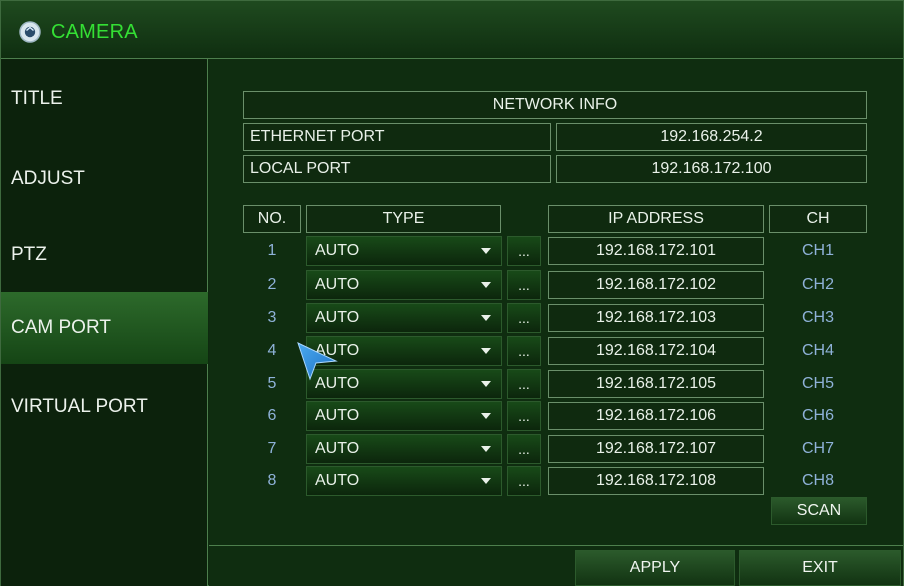 This screenshot has width=904, height=586. What do you see at coordinates (272, 448) in the screenshot?
I see `row-number: 7` at bounding box center [272, 448].